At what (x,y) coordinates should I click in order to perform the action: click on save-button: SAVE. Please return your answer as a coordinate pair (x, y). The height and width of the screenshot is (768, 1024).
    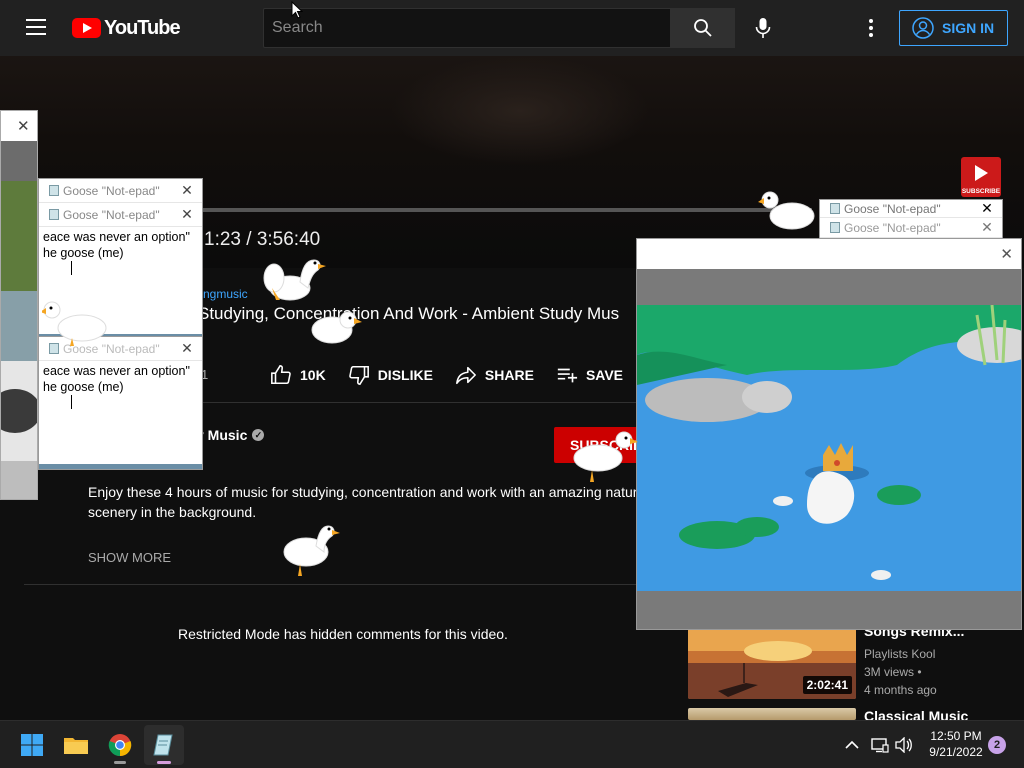
    Looking at the image, I should click on (589, 375).